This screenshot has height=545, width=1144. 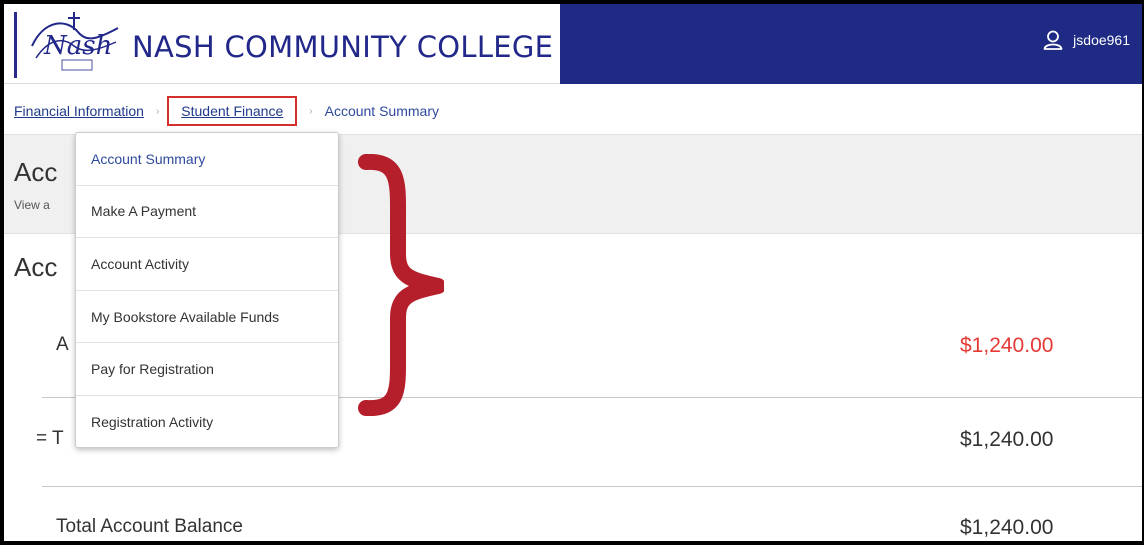 What do you see at coordinates (343, 47) in the screenshot?
I see `college-name: NASH COMMUNITY COLLEGE` at bounding box center [343, 47].